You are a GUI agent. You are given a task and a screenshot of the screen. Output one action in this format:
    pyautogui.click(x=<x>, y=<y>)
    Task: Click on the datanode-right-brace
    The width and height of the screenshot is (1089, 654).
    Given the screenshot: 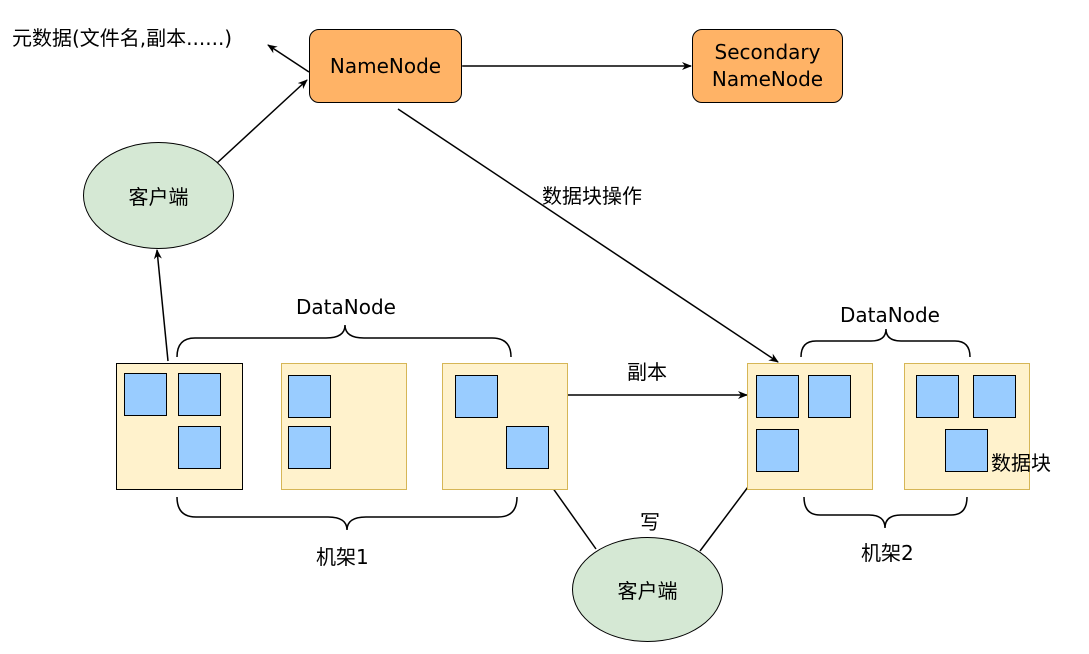 What is the action you would take?
    pyautogui.click(x=885, y=343)
    